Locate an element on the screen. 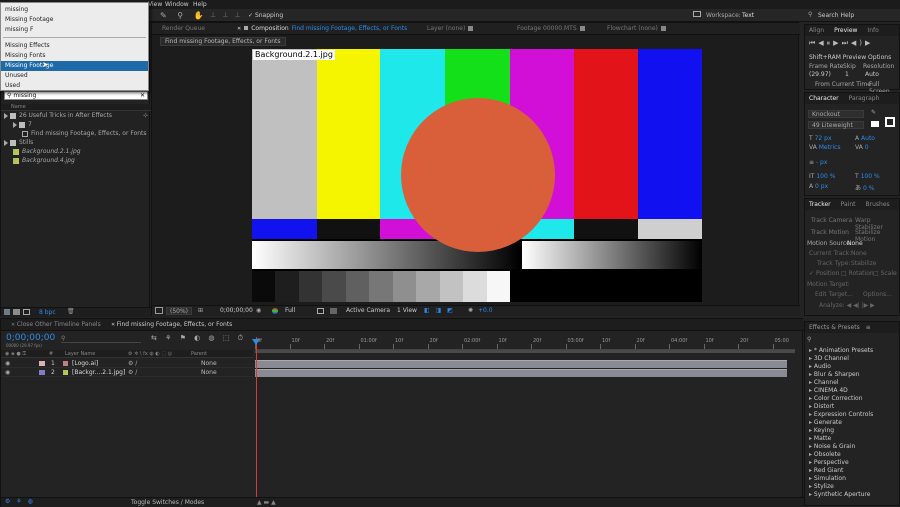  timeline-switch-icons: ⇆ ⚘ ⚑ ◐ ◍ ⬚ ⏱ is located at coordinates (198, 338).